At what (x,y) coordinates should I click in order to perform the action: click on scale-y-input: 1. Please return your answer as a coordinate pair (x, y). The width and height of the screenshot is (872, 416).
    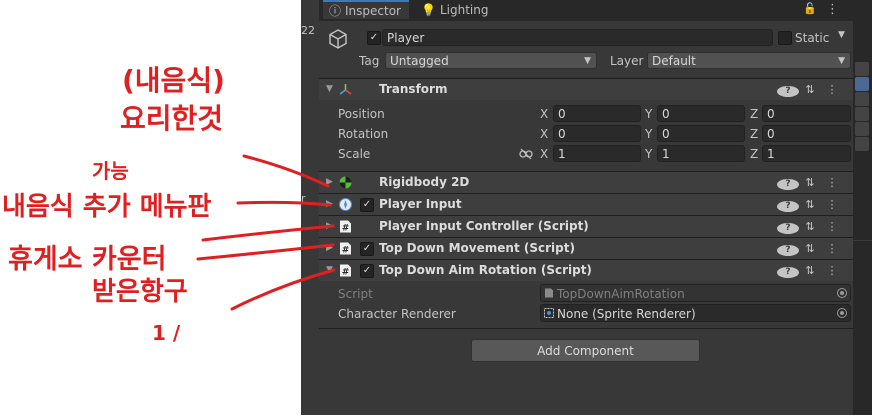
    Looking at the image, I should click on (701, 153).